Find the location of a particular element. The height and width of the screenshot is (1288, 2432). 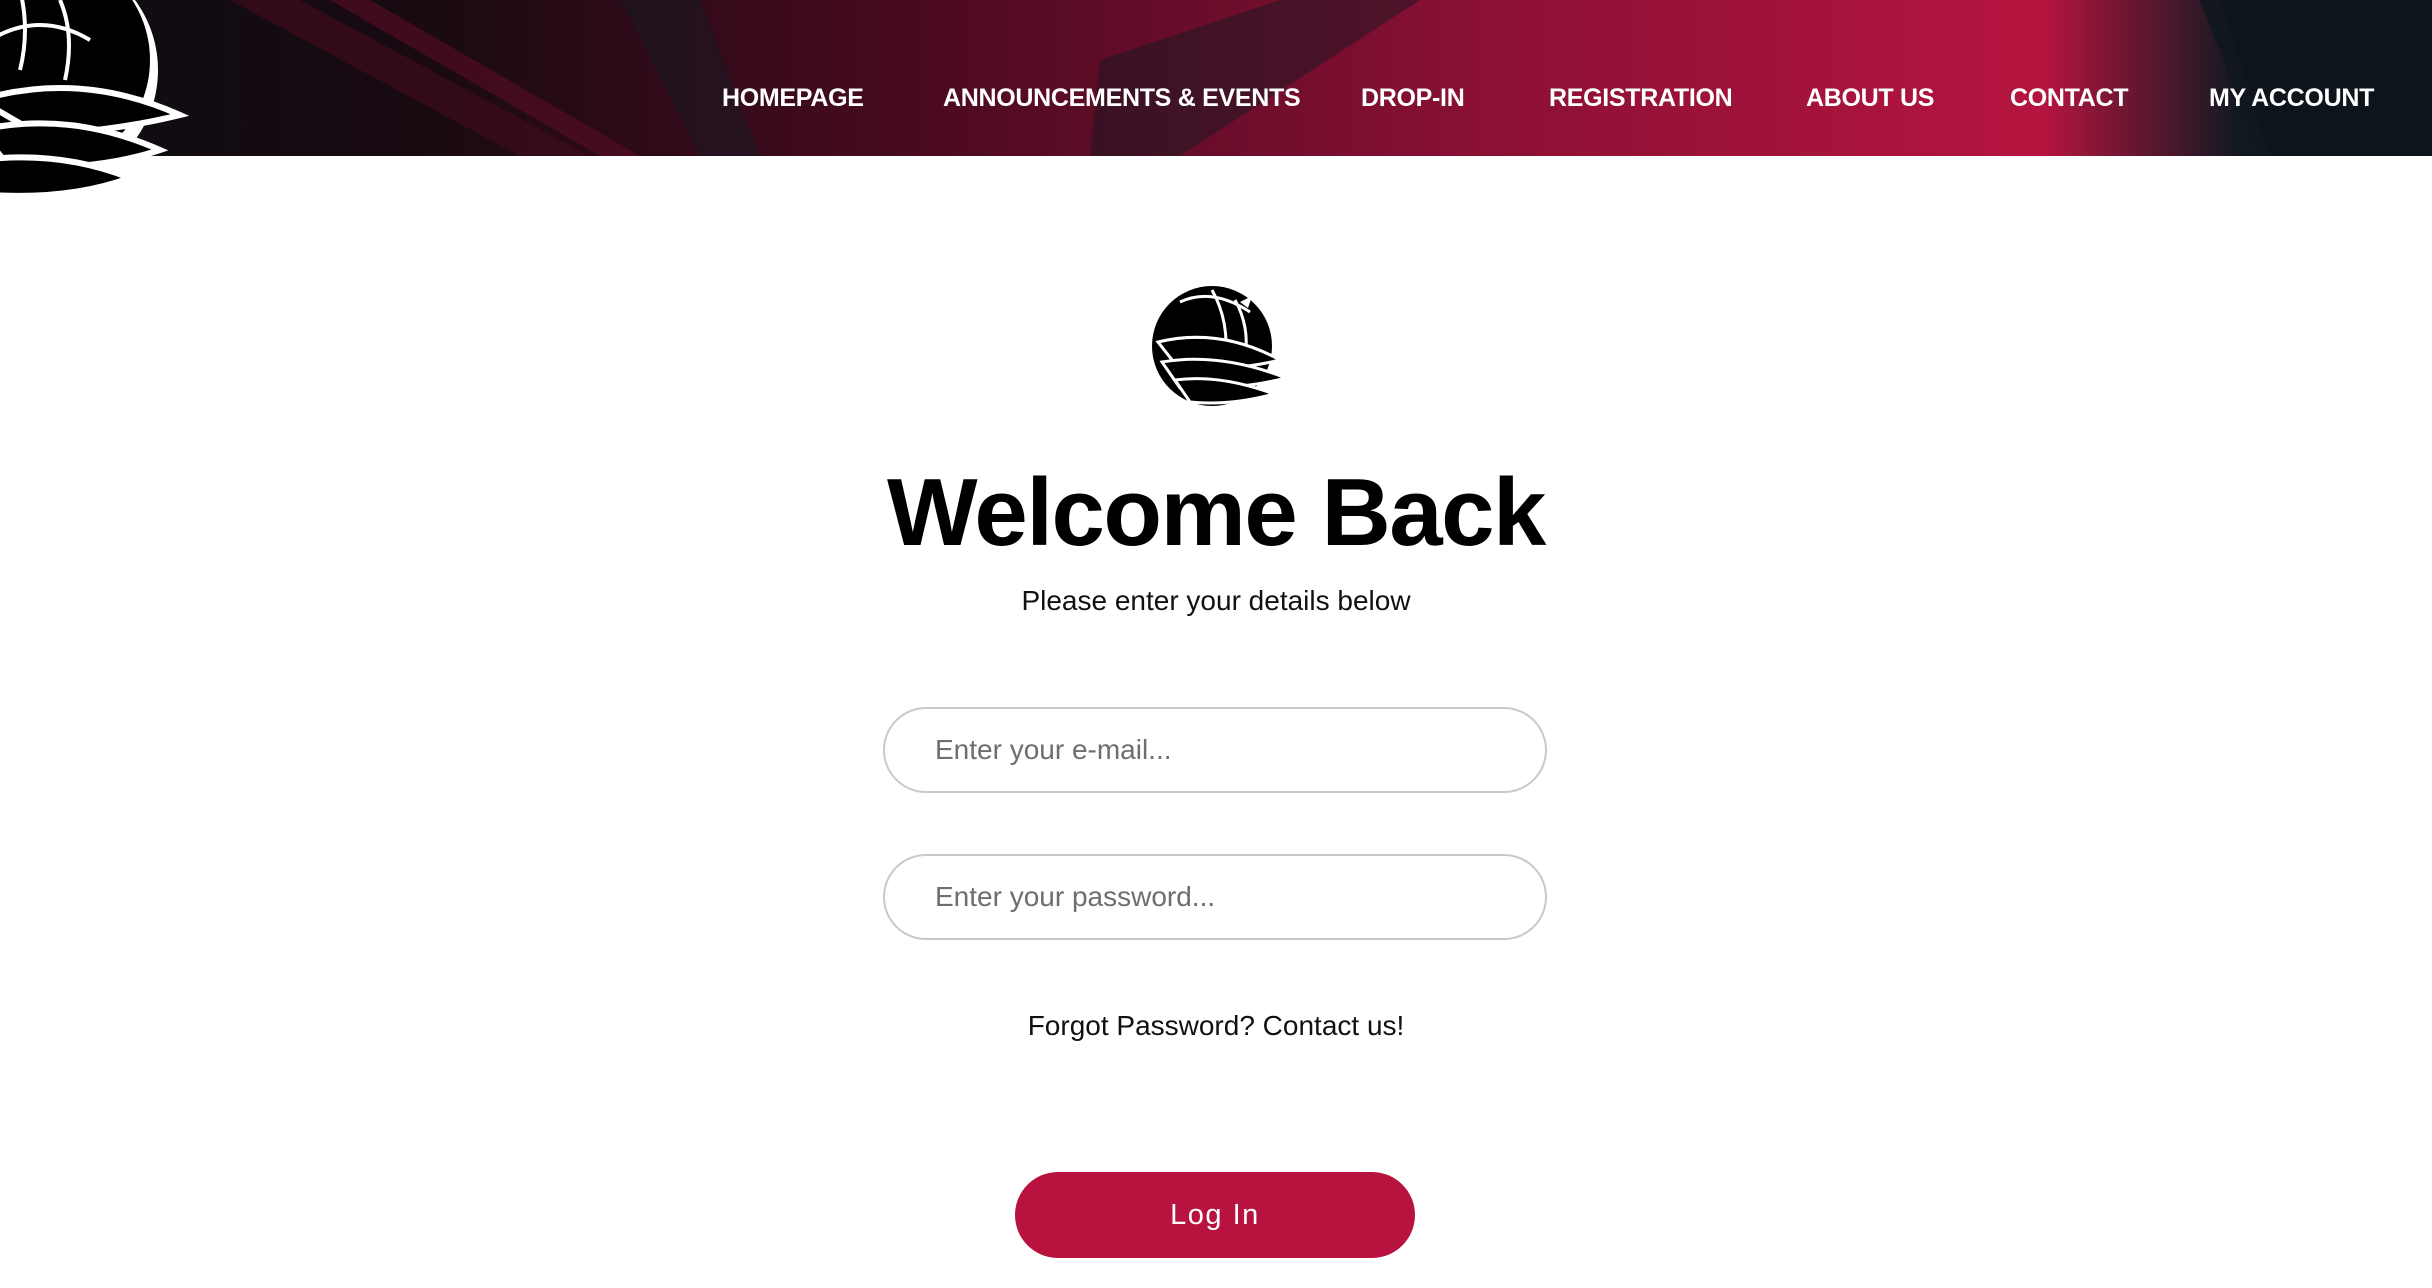

nav-item-announcements-events: ANNOUNCEMENTS & EVENTS is located at coordinates (1122, 102).